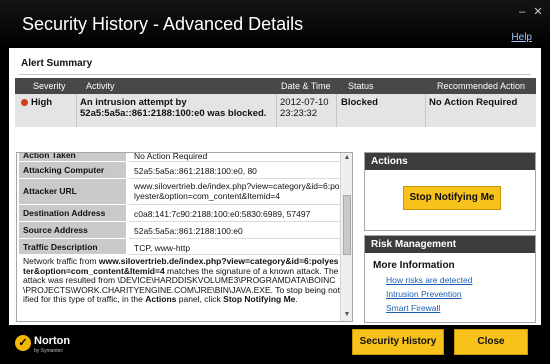  What do you see at coordinates (347, 225) in the screenshot?
I see `scroll-thumb` at bounding box center [347, 225].